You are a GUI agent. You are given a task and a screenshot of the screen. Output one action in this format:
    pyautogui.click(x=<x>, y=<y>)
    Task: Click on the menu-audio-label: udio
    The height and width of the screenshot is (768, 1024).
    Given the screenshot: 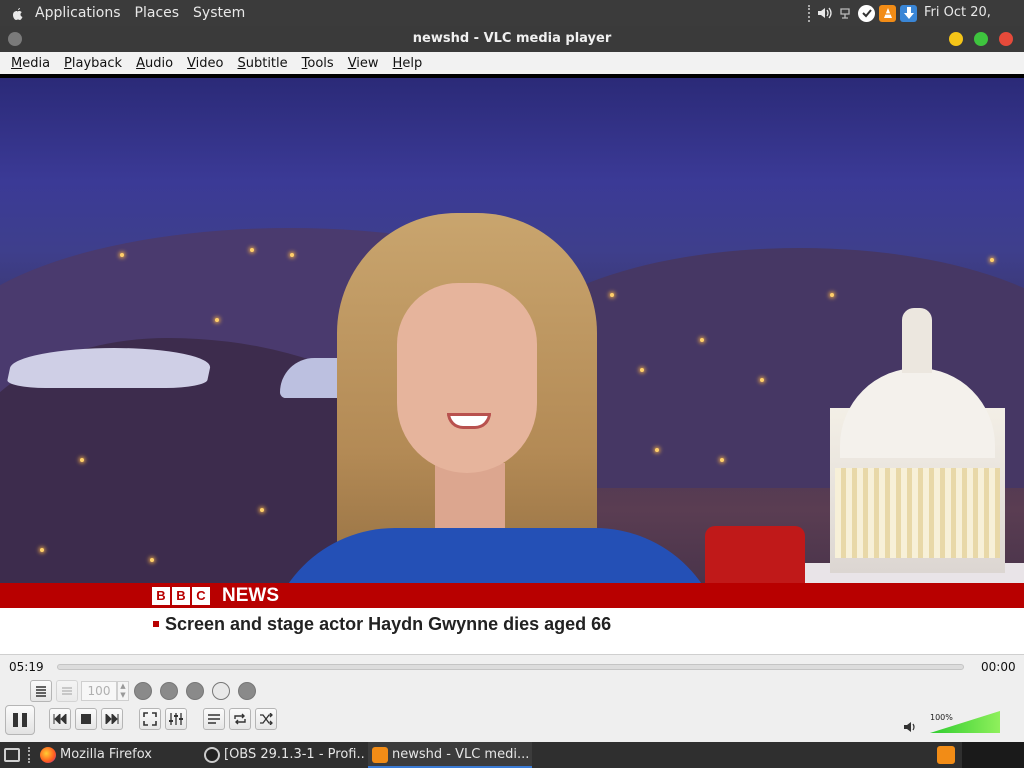 What is the action you would take?
    pyautogui.click(x=159, y=63)
    